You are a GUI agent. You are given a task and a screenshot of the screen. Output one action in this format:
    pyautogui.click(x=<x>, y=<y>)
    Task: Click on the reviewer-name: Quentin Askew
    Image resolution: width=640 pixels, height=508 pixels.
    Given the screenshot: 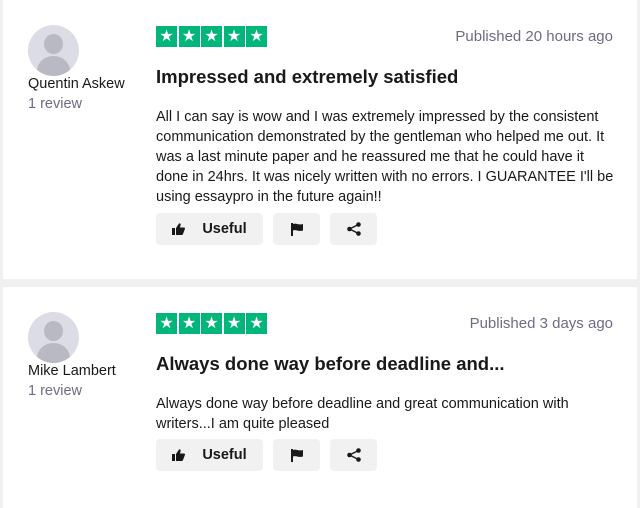 What is the action you would take?
    pyautogui.click(x=76, y=84)
    